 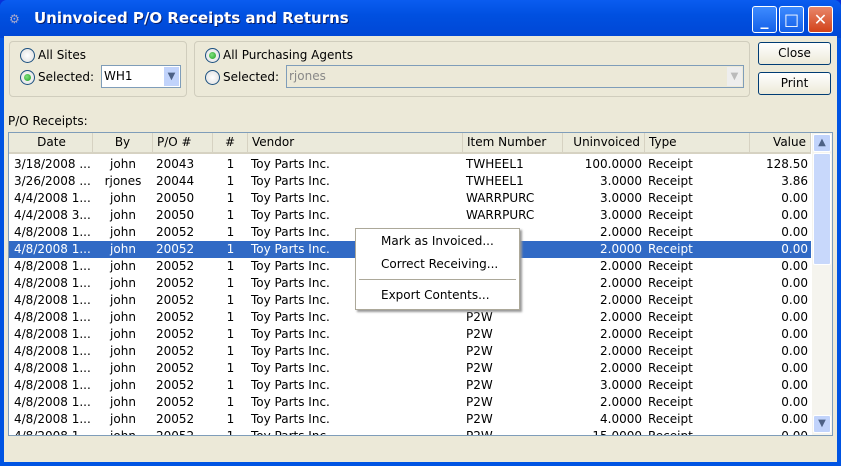 What do you see at coordinates (230, 142) in the screenshot?
I see `column-header: #` at bounding box center [230, 142].